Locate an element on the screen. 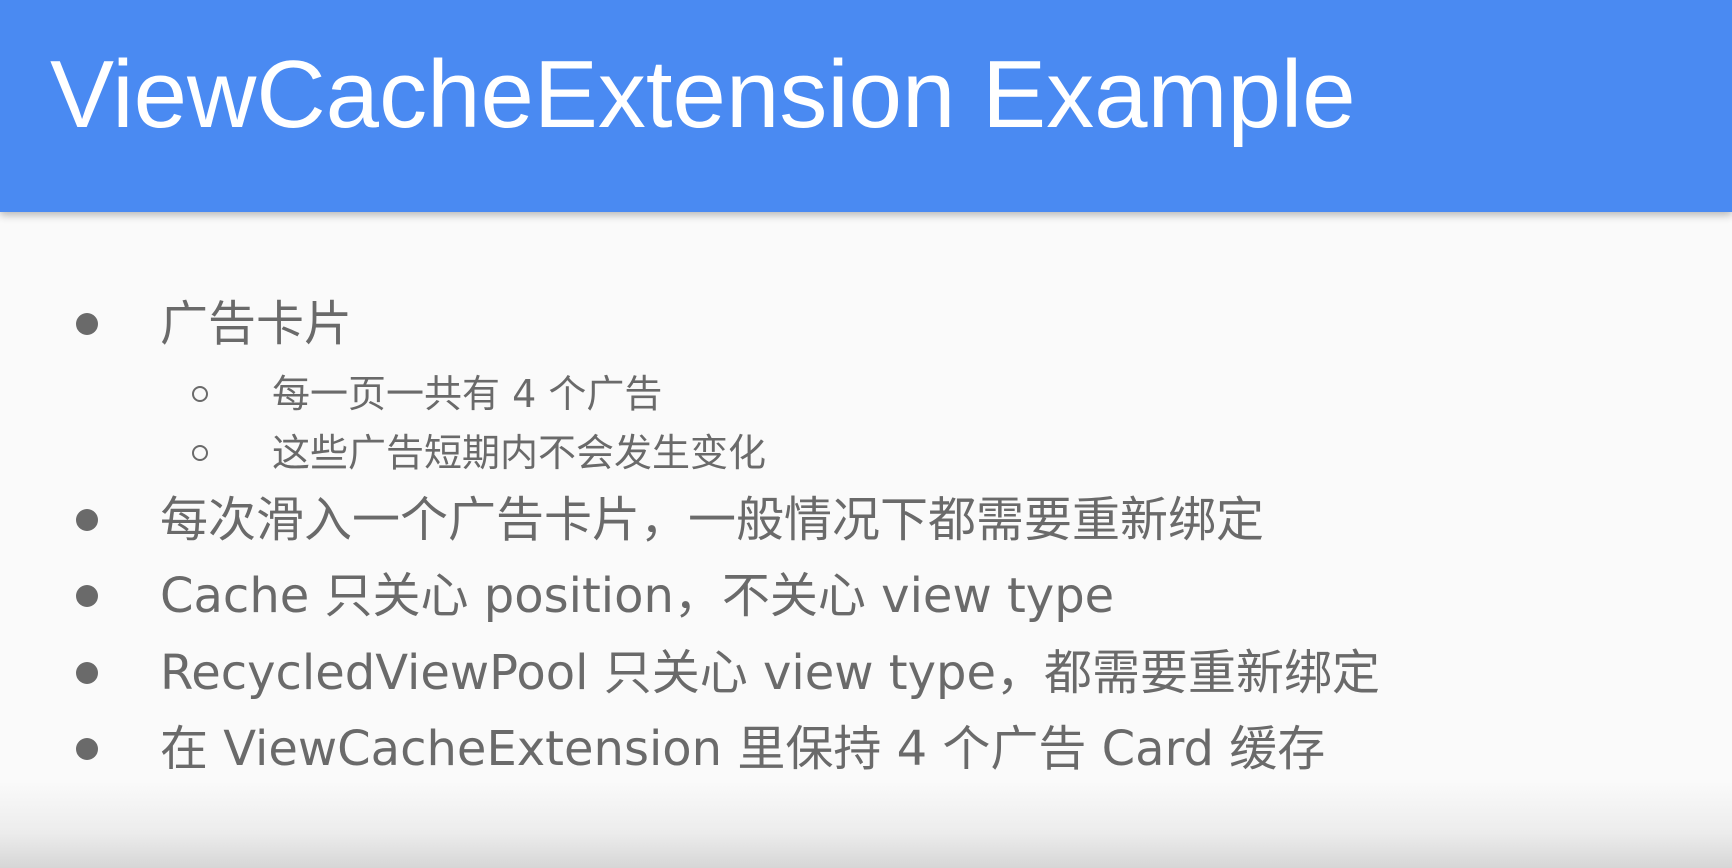  sub-bullet-item: 这些广告短期内不会发生变化 is located at coordinates (866, 453).